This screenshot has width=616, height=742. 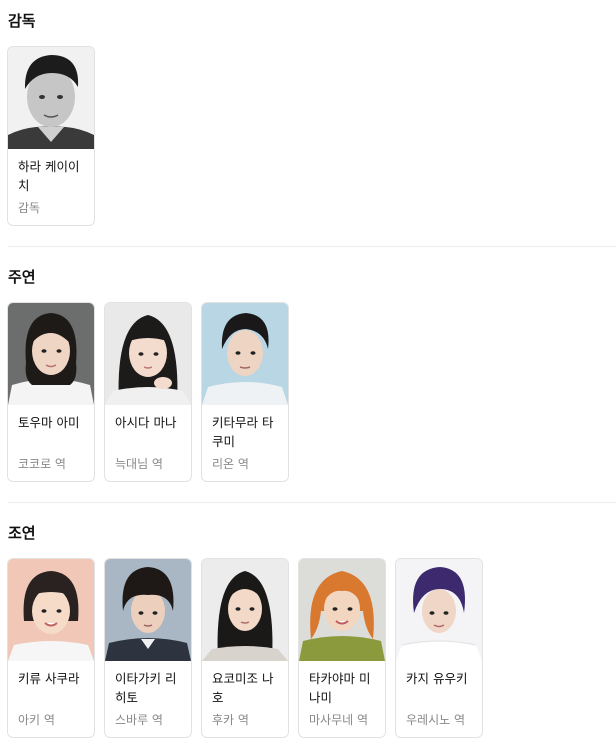 I want to click on person-name: 이타가키 리히토, so click(x=146, y=688).